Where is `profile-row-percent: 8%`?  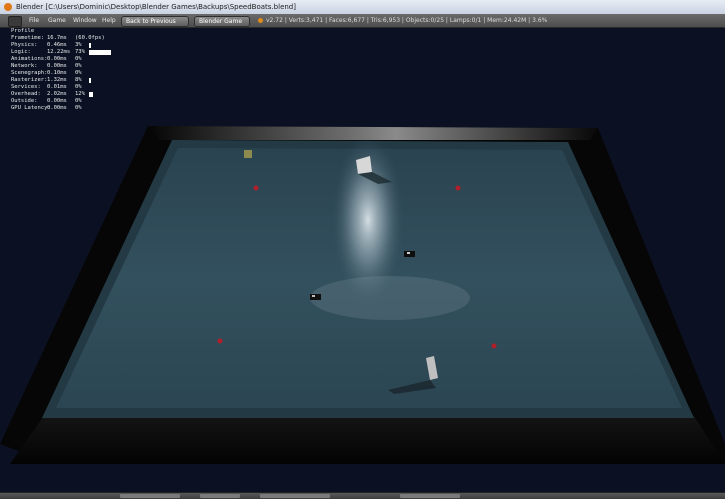 profile-row-percent: 8% is located at coordinates (78, 80).